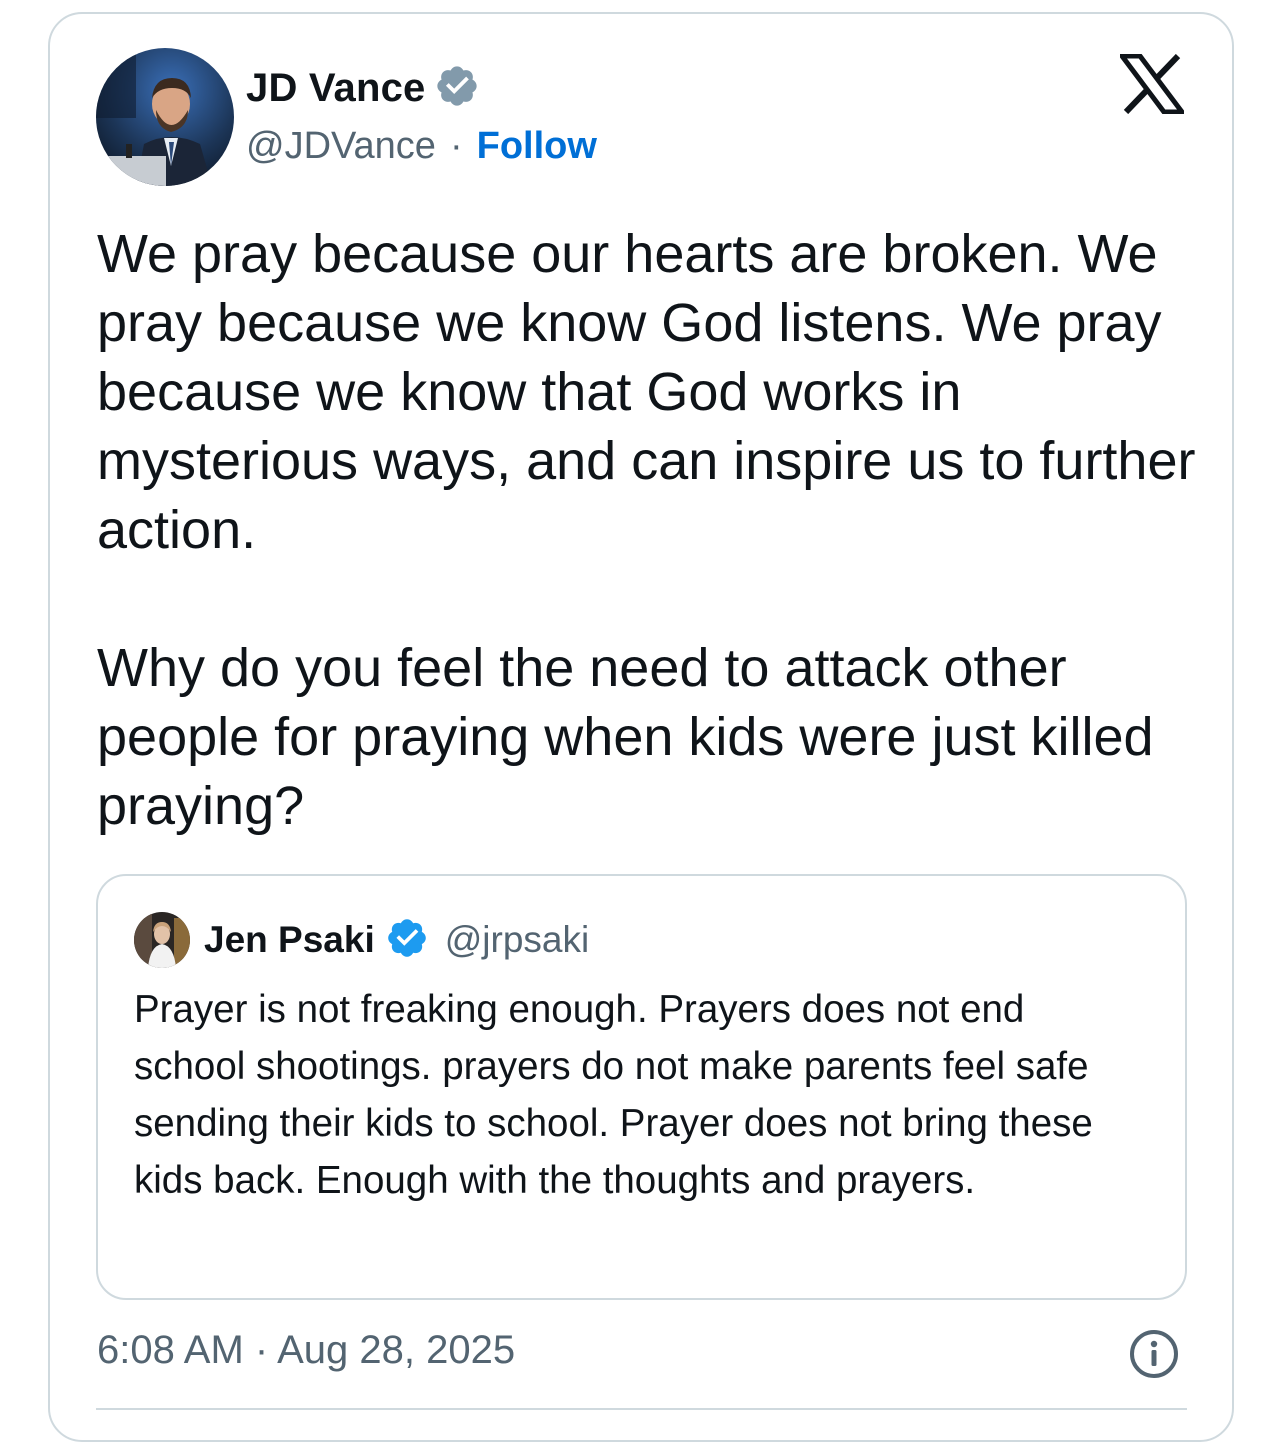 Image resolution: width=1264 pixels, height=1442 pixels. What do you see at coordinates (165, 117) in the screenshot?
I see `author-avatar` at bounding box center [165, 117].